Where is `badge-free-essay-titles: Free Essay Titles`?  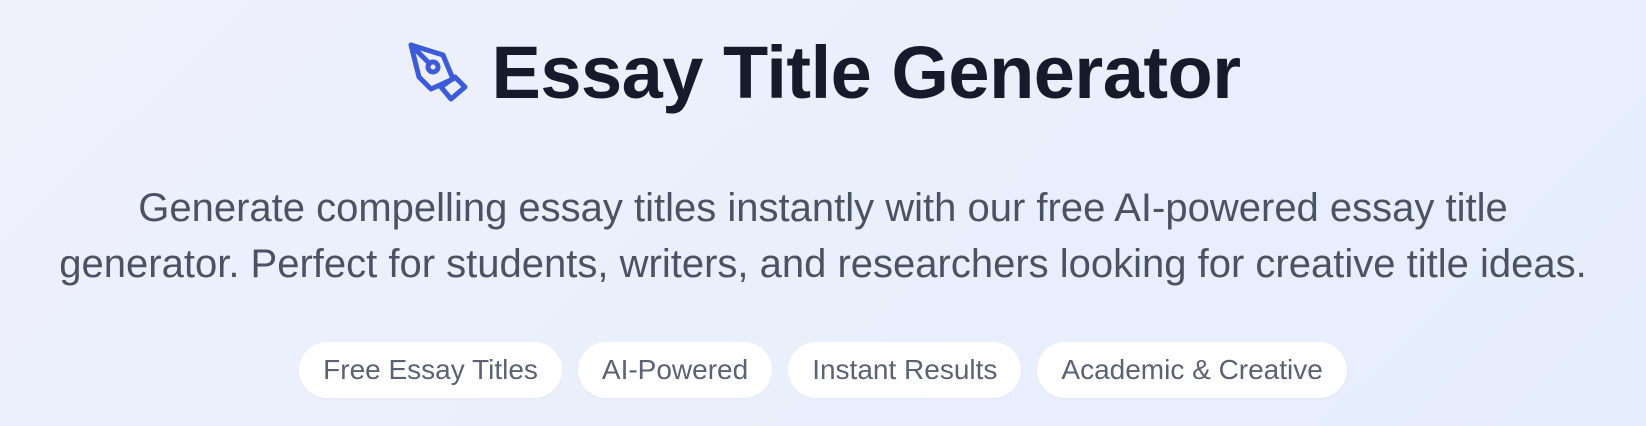
badge-free-essay-titles: Free Essay Titles is located at coordinates (430, 370).